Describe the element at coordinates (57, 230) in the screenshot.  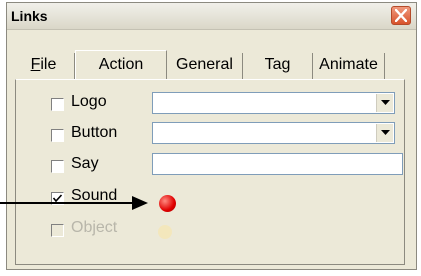
I see `object-checkbox` at that location.